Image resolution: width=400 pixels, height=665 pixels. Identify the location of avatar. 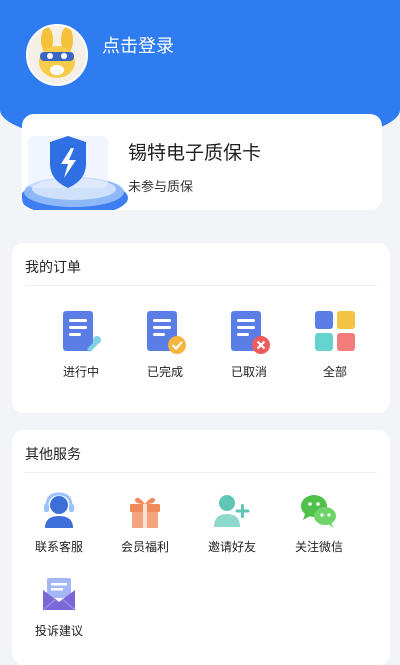
(57, 55).